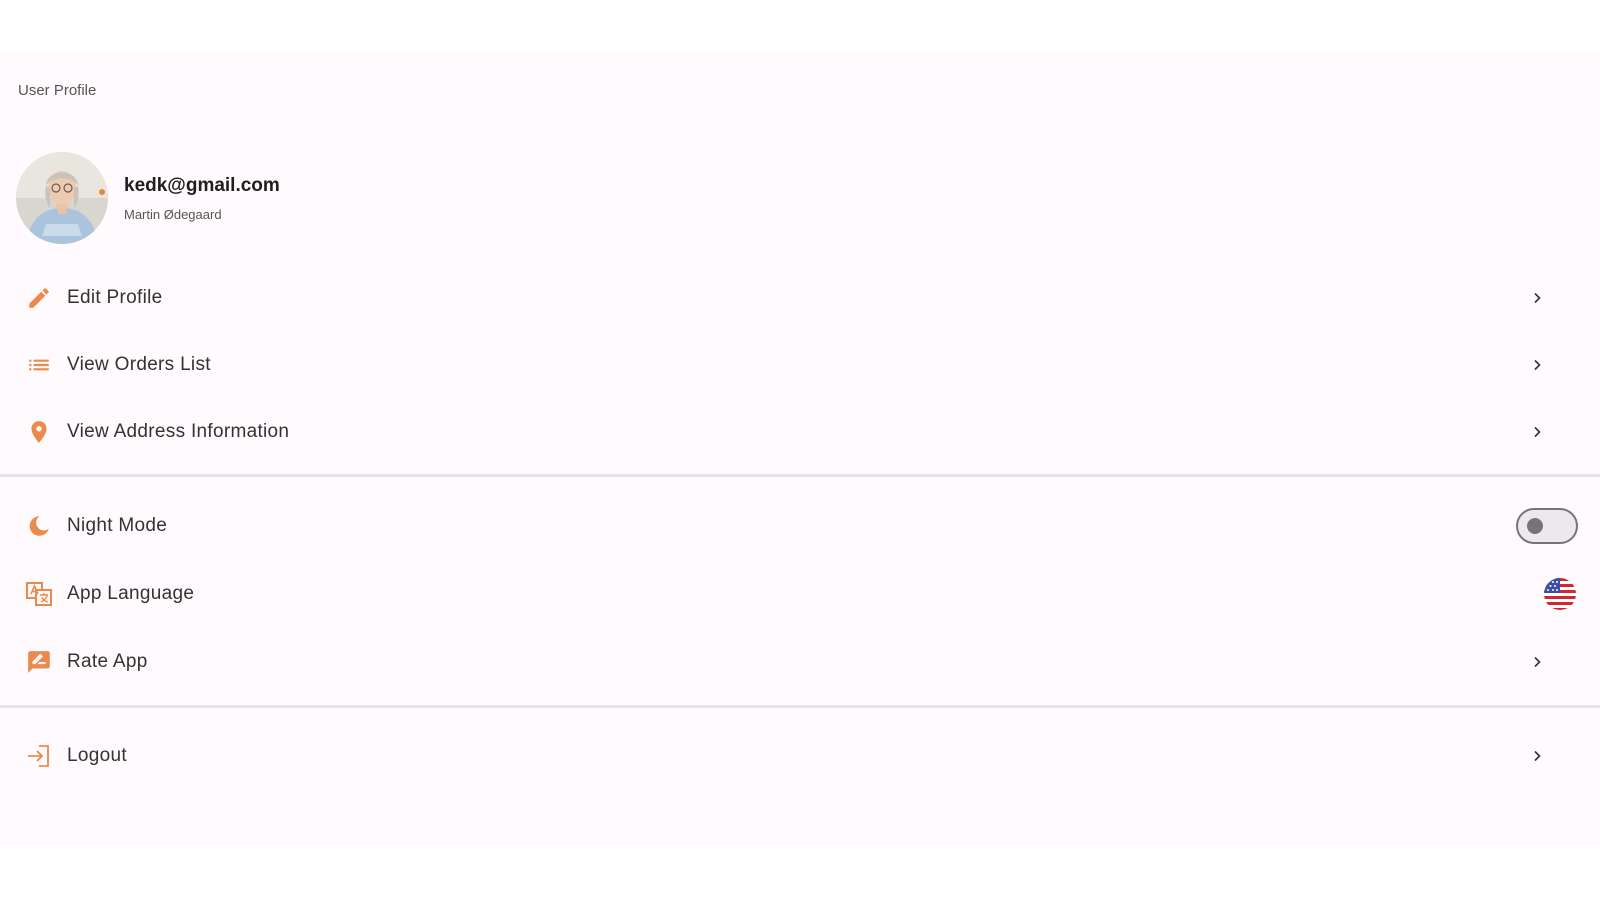  What do you see at coordinates (202, 185) in the screenshot?
I see `profile-email: kedk@gmail.com` at bounding box center [202, 185].